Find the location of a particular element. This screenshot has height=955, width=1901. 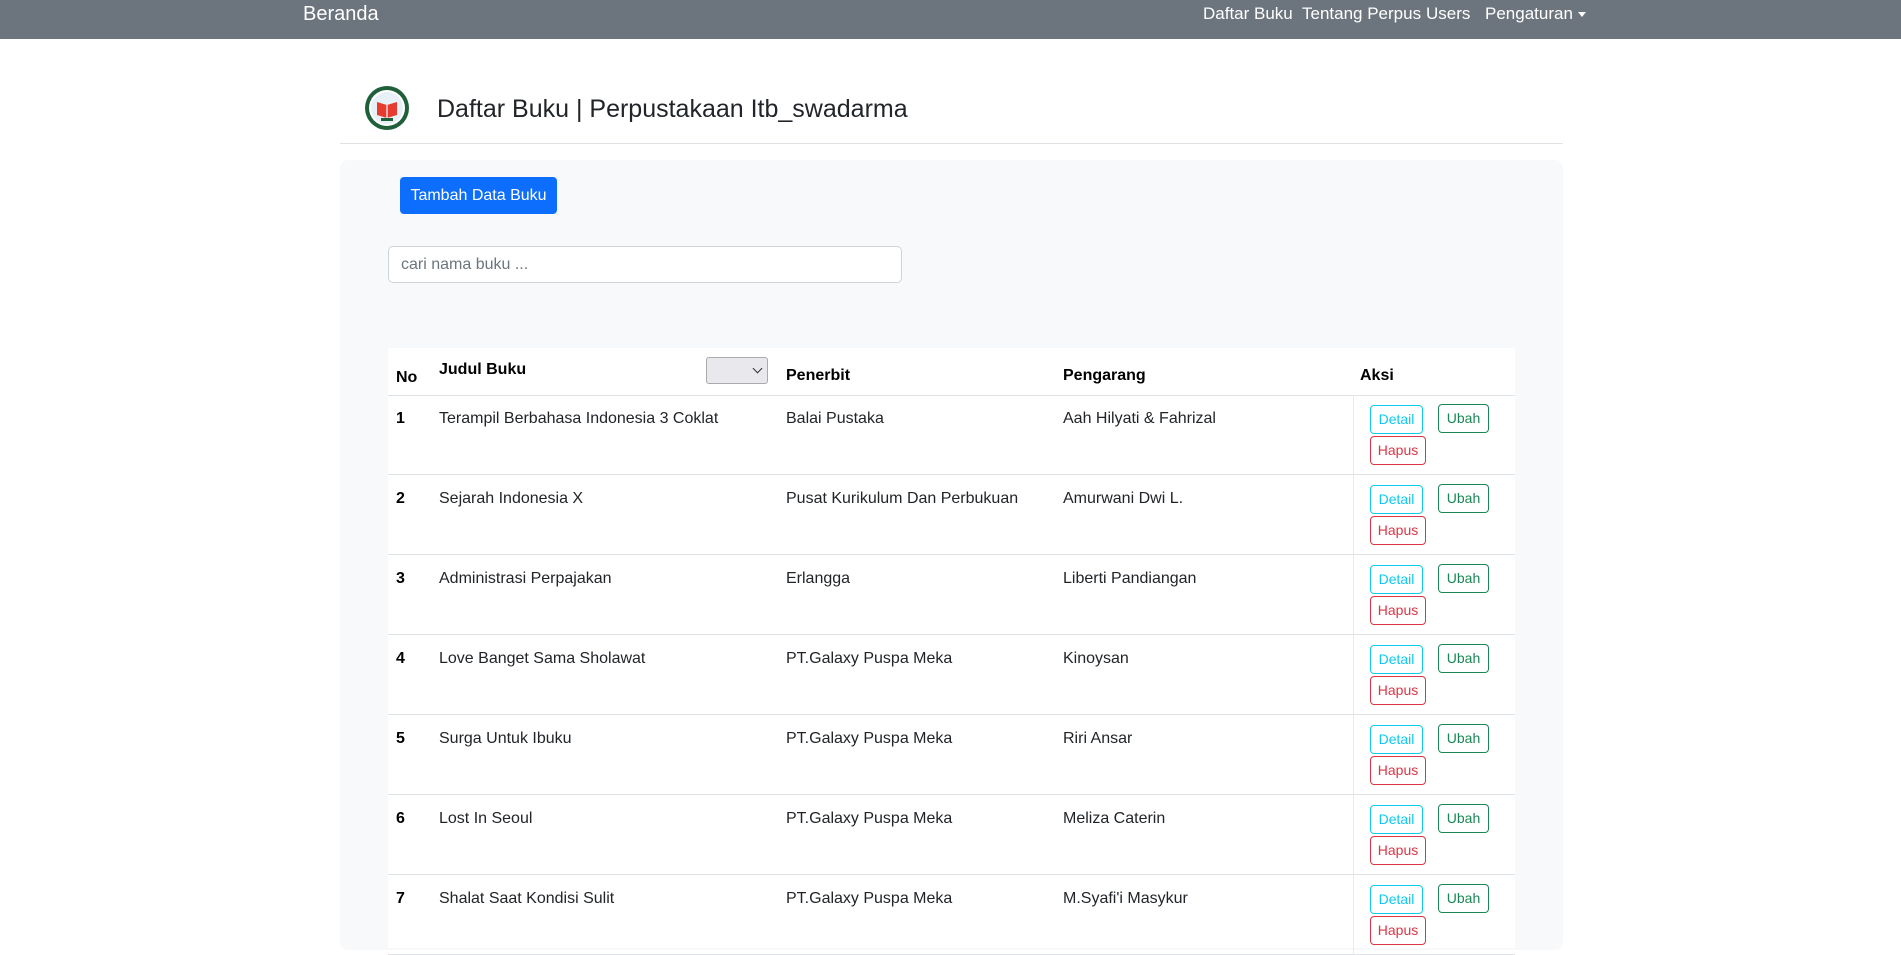

chevron-down-icon is located at coordinates (757, 368).